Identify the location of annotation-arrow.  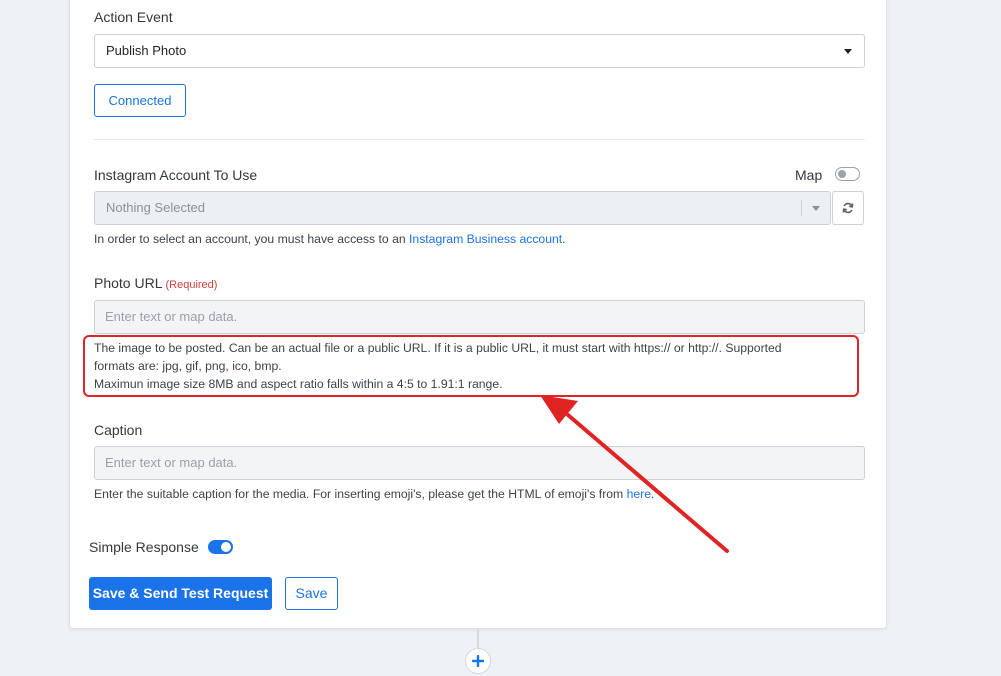
(634, 474).